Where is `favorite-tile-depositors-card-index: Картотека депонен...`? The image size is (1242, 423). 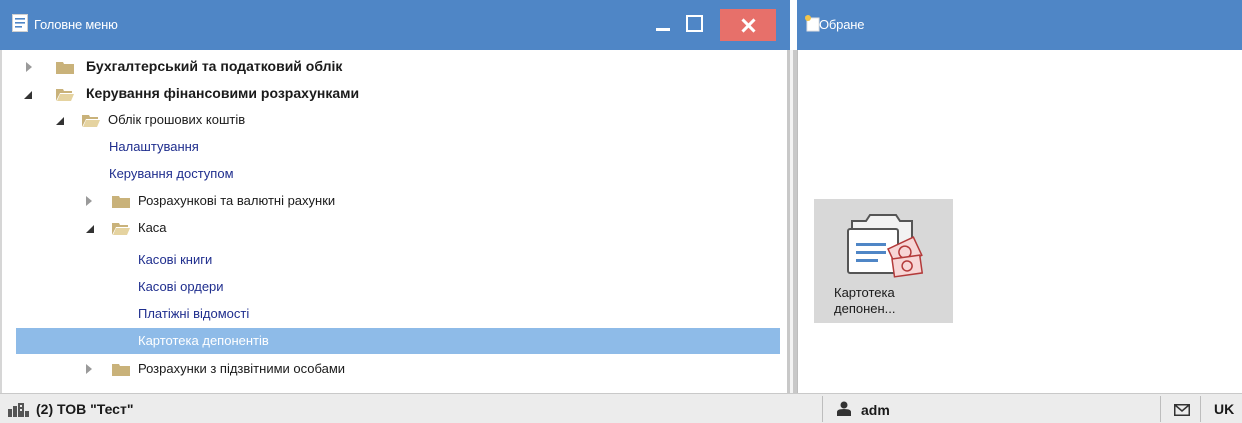
favorite-tile-depositors-card-index: Картотека депонен... is located at coordinates (883, 261).